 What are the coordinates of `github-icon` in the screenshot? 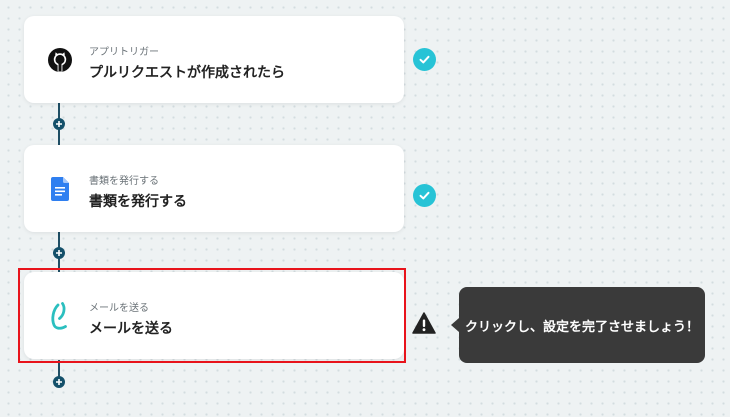 It's located at (60, 60).